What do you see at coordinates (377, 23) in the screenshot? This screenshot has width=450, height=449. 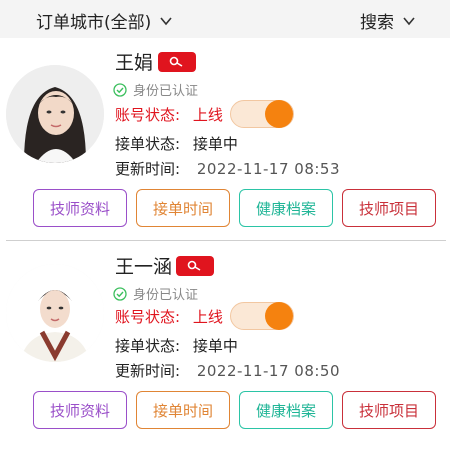 I see `search-label: 搜索` at bounding box center [377, 23].